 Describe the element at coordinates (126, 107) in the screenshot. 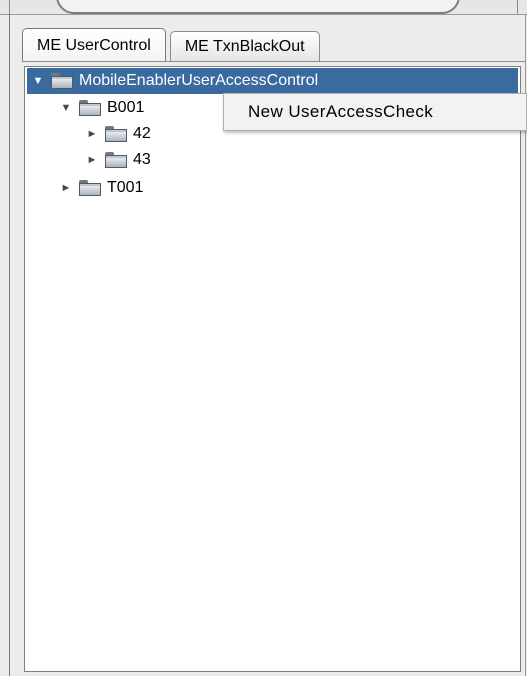

I see `tree-node-label: B001` at that location.